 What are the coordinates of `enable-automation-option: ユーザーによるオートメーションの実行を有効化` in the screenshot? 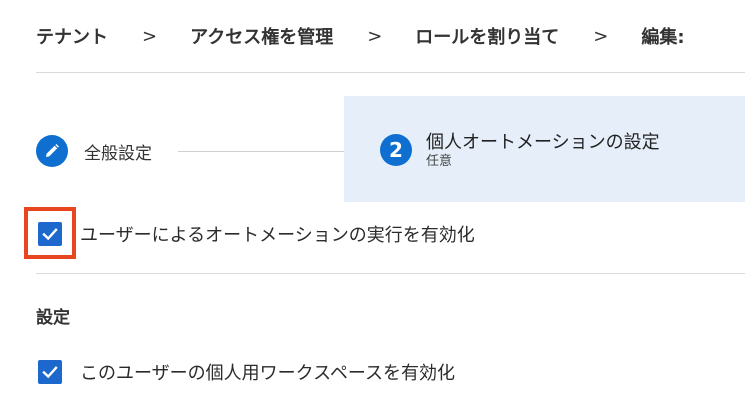 It's located at (256, 234).